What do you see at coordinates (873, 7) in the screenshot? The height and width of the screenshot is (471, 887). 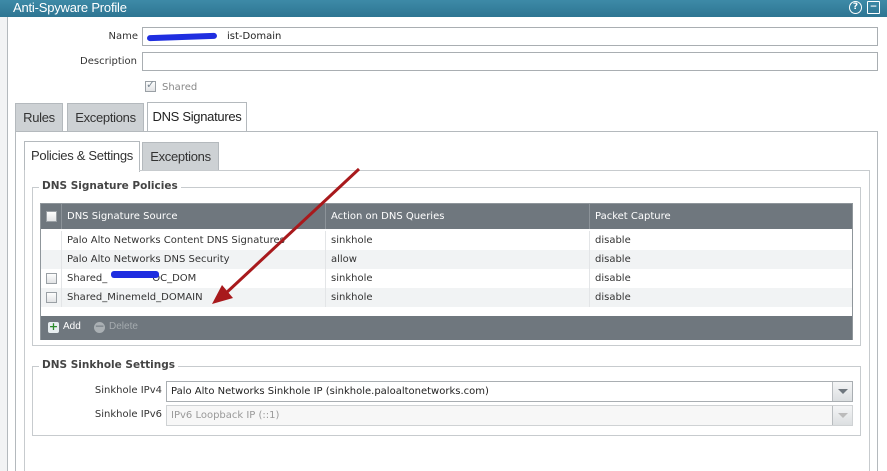 I see `minimize-icon: −` at bounding box center [873, 7].